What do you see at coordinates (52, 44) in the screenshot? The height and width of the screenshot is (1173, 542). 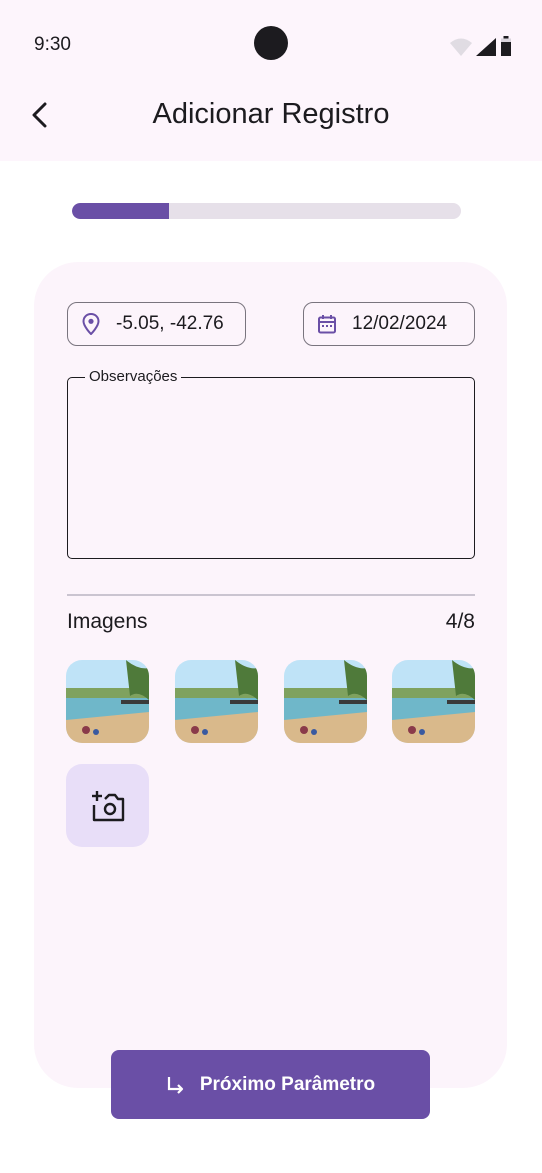 I see `status-time: 9:30` at bounding box center [52, 44].